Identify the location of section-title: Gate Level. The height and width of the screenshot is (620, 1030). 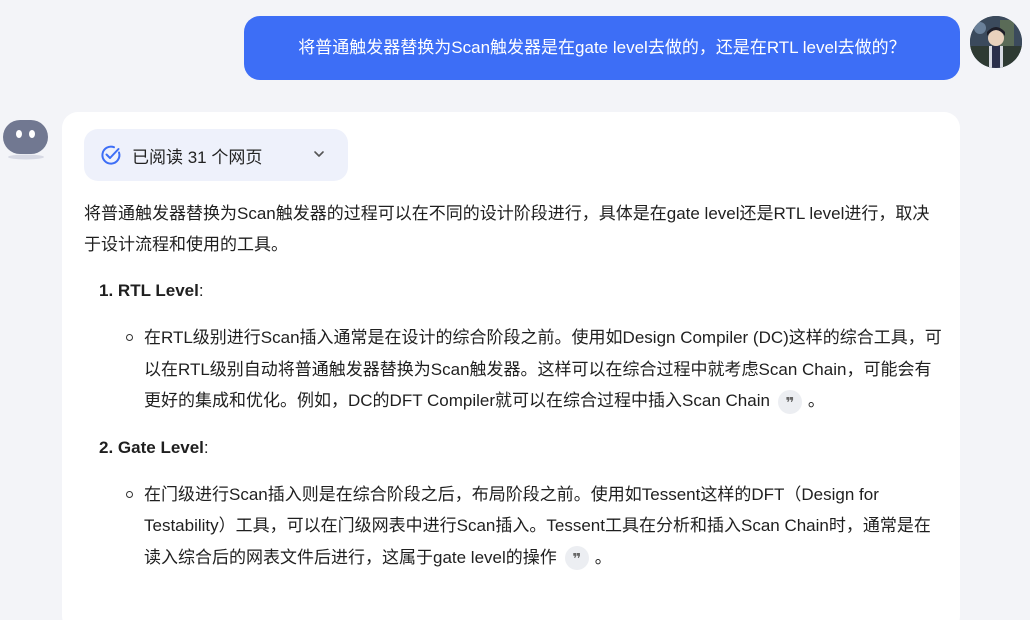
(160, 447).